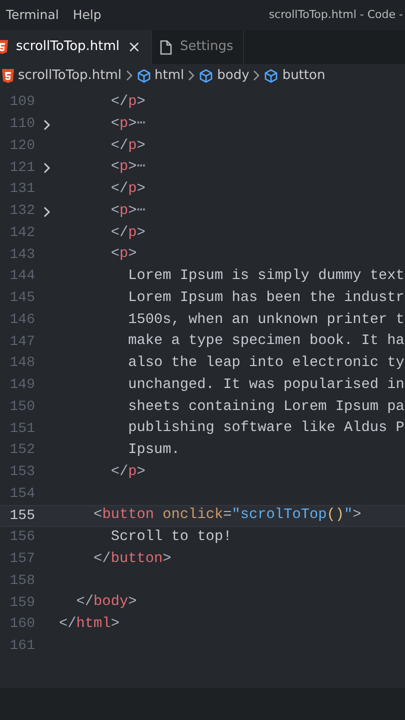 The width and height of the screenshot is (405, 720). What do you see at coordinates (21, 298) in the screenshot?
I see `line-number: 145` at bounding box center [21, 298].